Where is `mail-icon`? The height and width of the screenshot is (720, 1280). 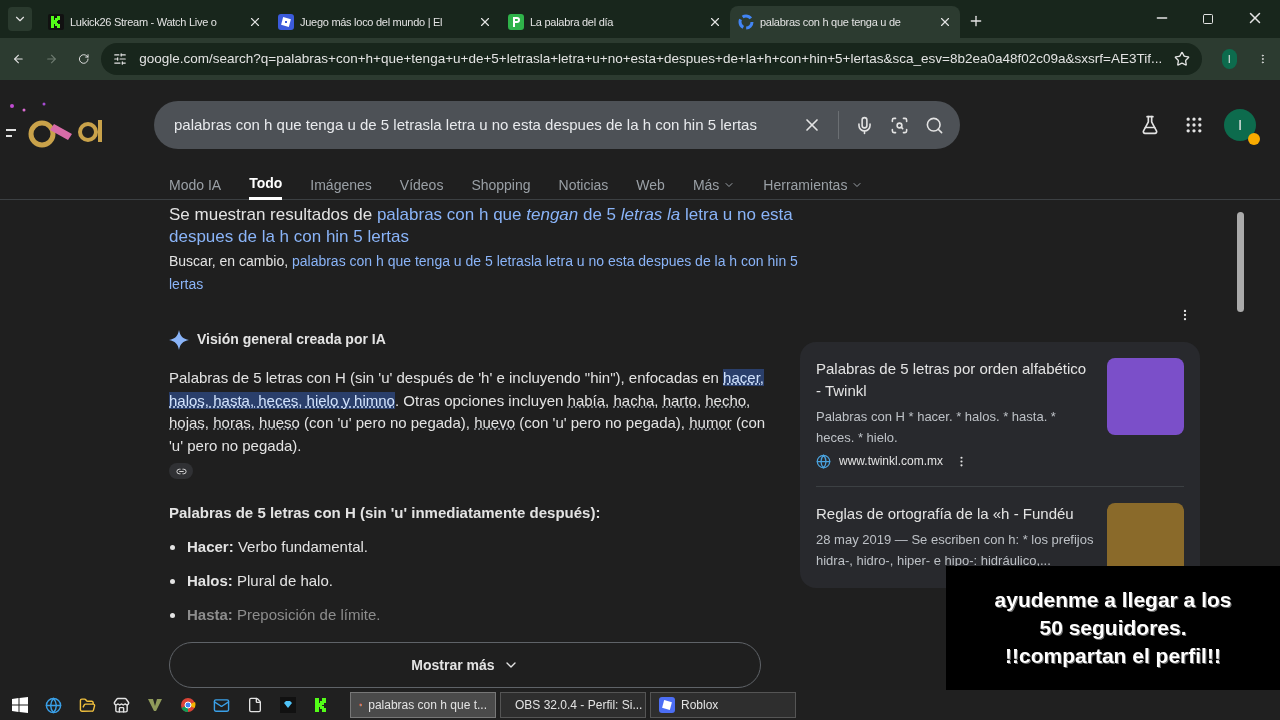
mail-icon is located at coordinates (221, 705).